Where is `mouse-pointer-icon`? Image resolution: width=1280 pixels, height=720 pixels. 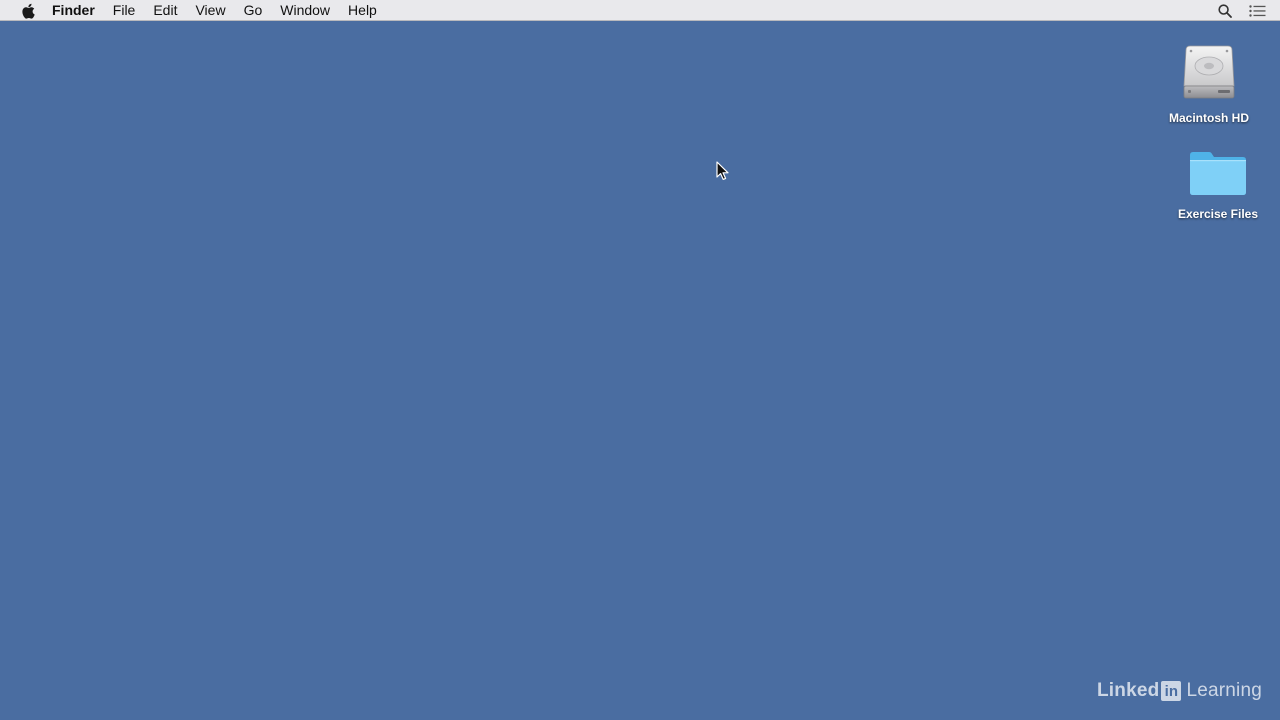
mouse-pointer-icon is located at coordinates (723, 173).